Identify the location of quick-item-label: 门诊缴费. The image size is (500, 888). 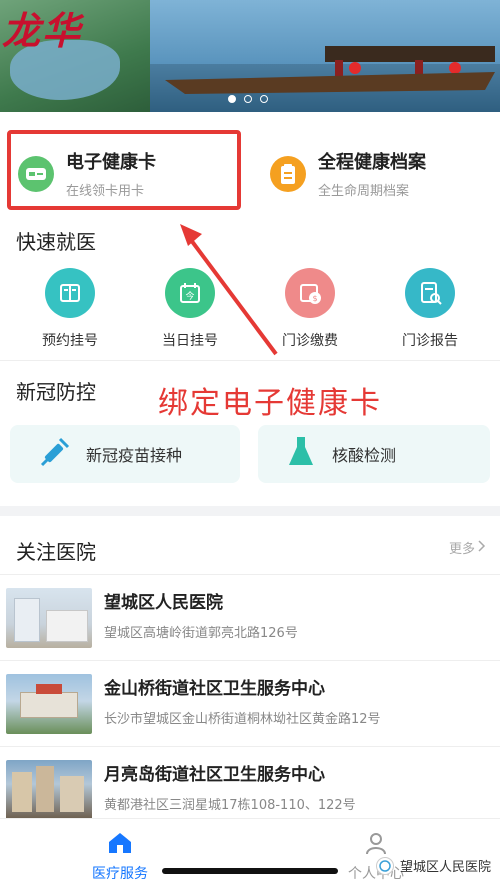
(310, 341).